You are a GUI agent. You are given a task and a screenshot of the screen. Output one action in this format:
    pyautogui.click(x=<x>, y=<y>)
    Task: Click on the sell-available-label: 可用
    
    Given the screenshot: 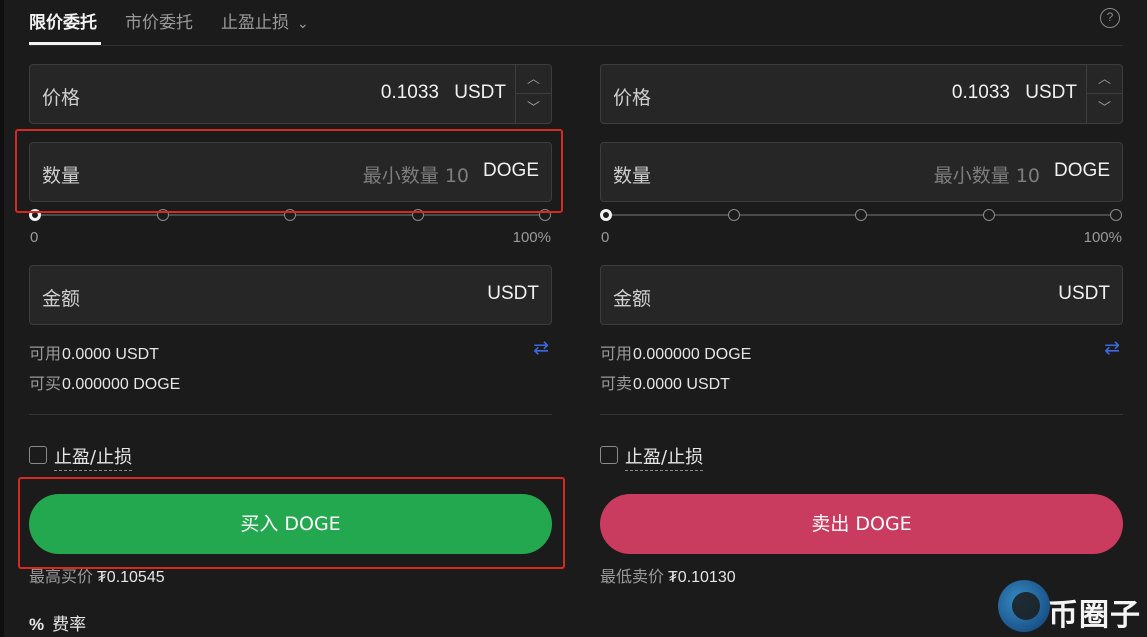 What is the action you would take?
    pyautogui.click(x=616, y=353)
    